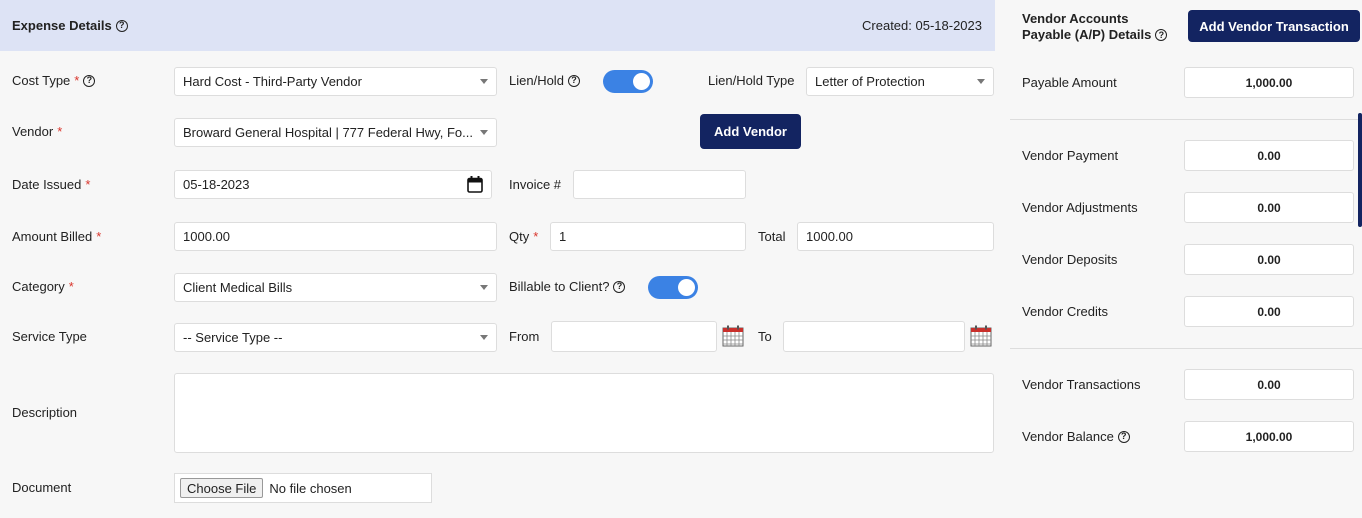 This screenshot has width=1362, height=518. What do you see at coordinates (51, 184) in the screenshot?
I see `date-issued-label: Date Issued *` at bounding box center [51, 184].